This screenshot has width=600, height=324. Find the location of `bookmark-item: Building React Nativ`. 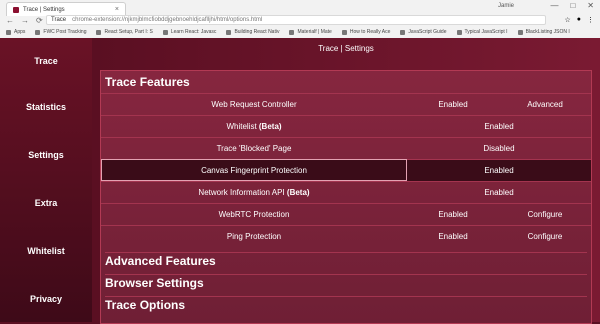

bookmark-item: Building React Nativ is located at coordinates (252, 32).